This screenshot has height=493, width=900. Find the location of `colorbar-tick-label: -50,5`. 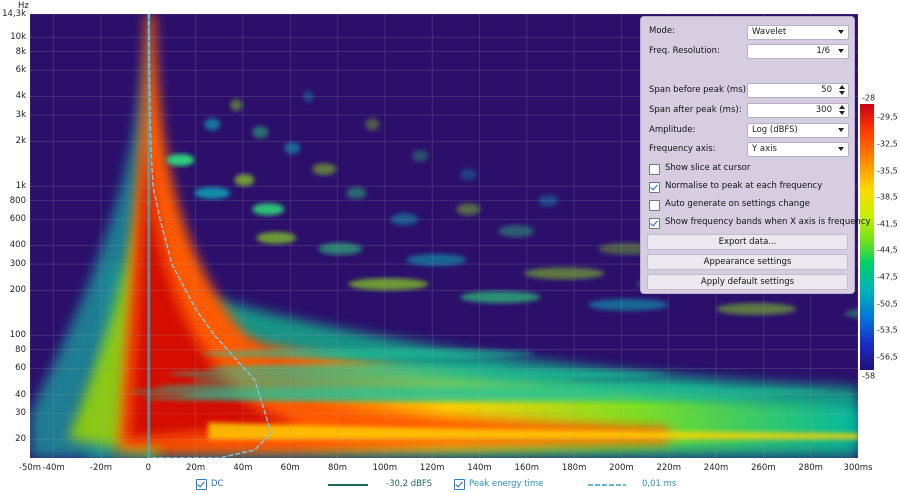

colorbar-tick-label: -50,5 is located at coordinates (887, 303).